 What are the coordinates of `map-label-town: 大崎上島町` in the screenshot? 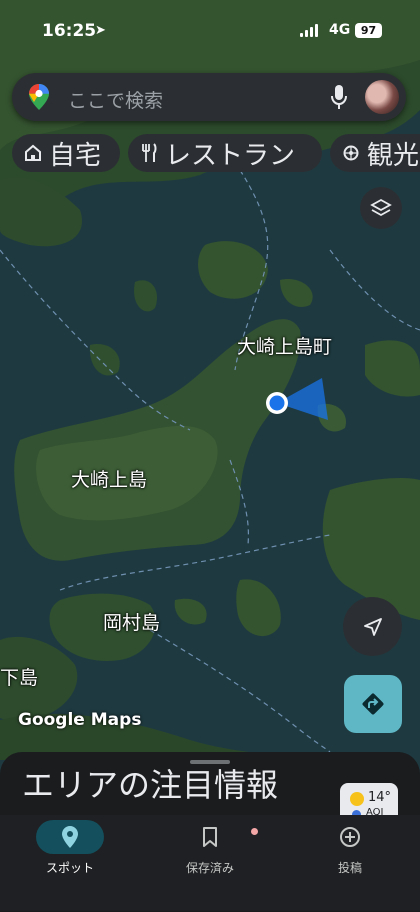 It's located at (284, 345).